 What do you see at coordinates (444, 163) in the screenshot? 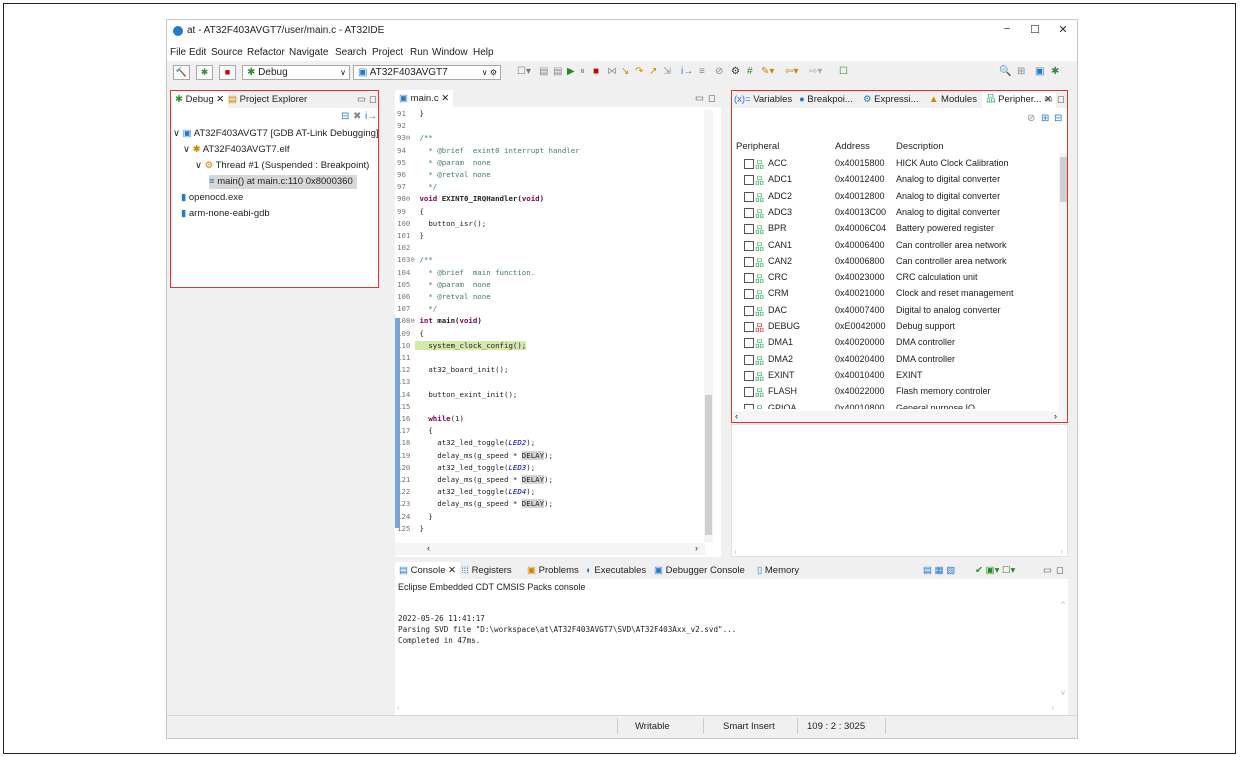
I see `code-line: 95 * @param none` at bounding box center [444, 163].